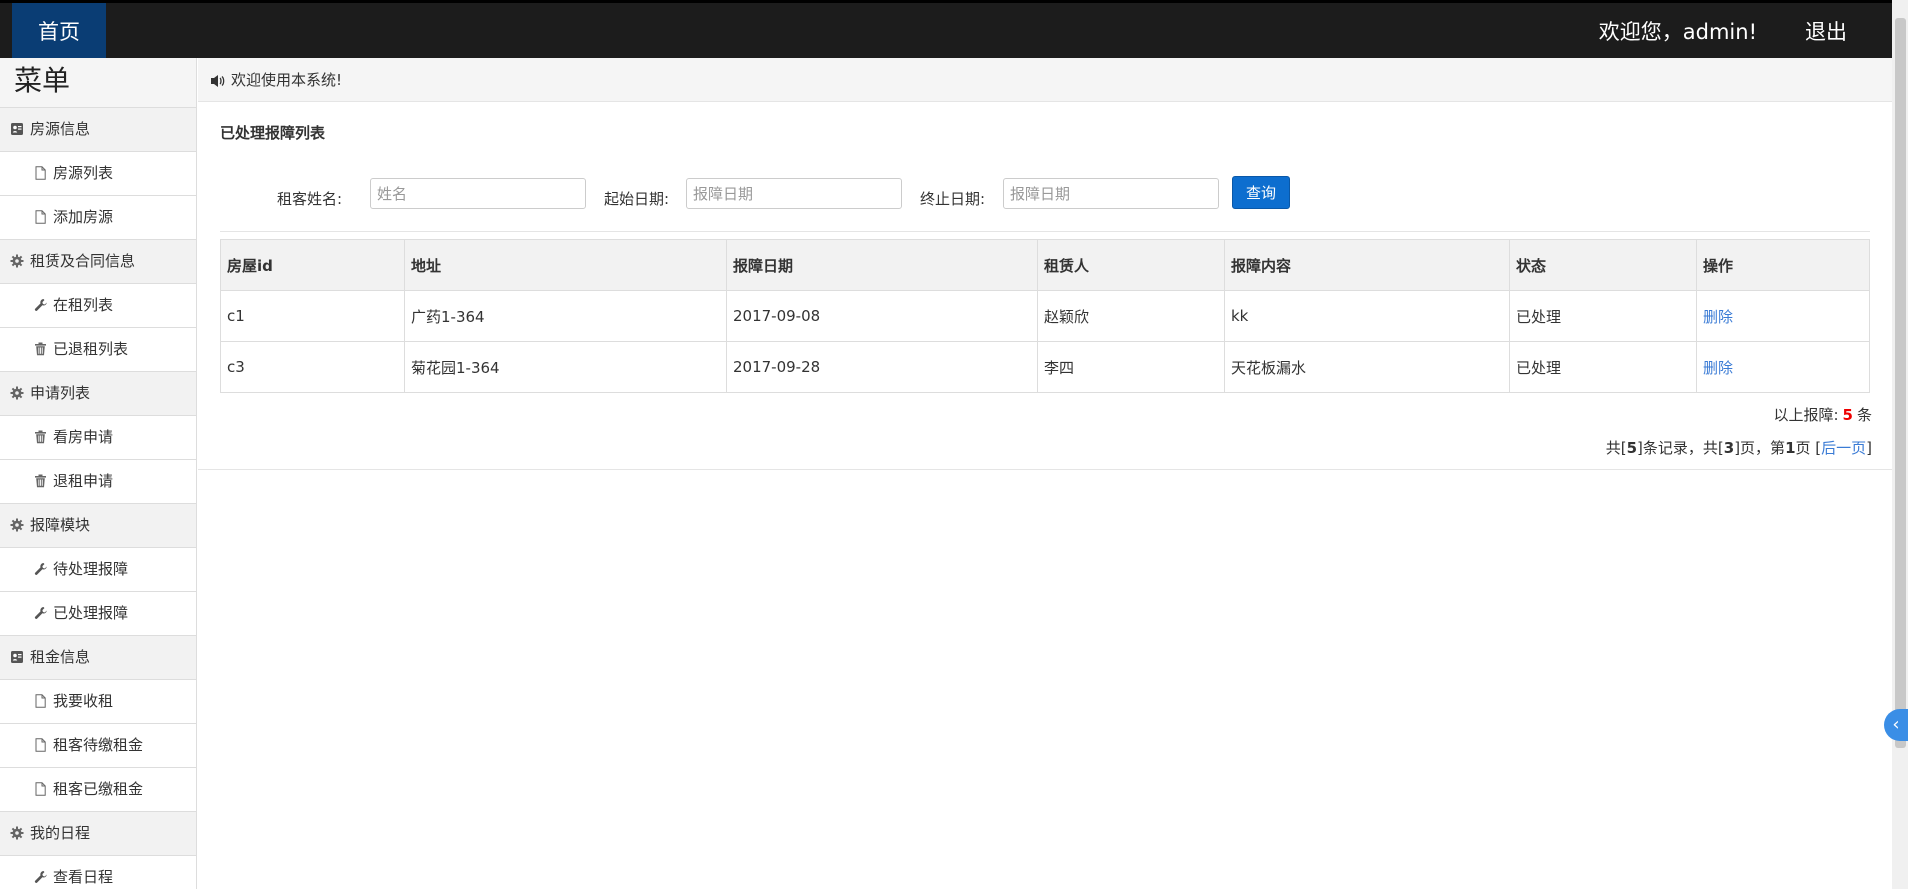 The height and width of the screenshot is (889, 1908). I want to click on pager-text: ]页，第, so click(1760, 448).